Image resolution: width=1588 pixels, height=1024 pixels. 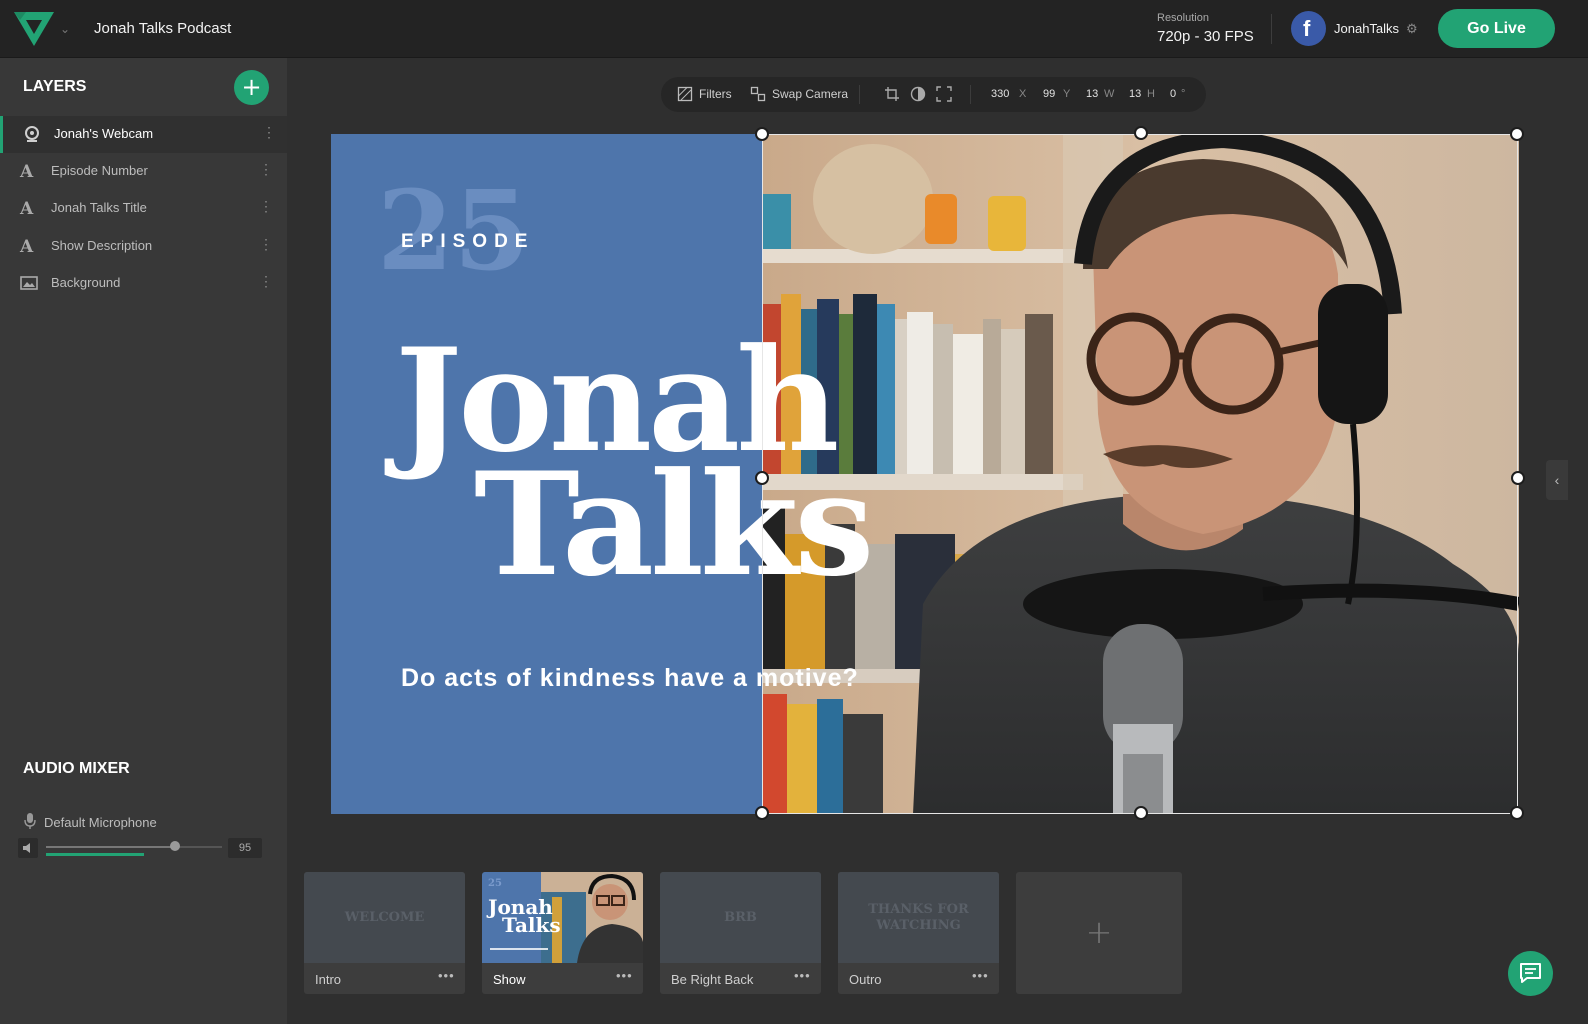 I want to click on width-unit: W, so click(x=1109, y=94).